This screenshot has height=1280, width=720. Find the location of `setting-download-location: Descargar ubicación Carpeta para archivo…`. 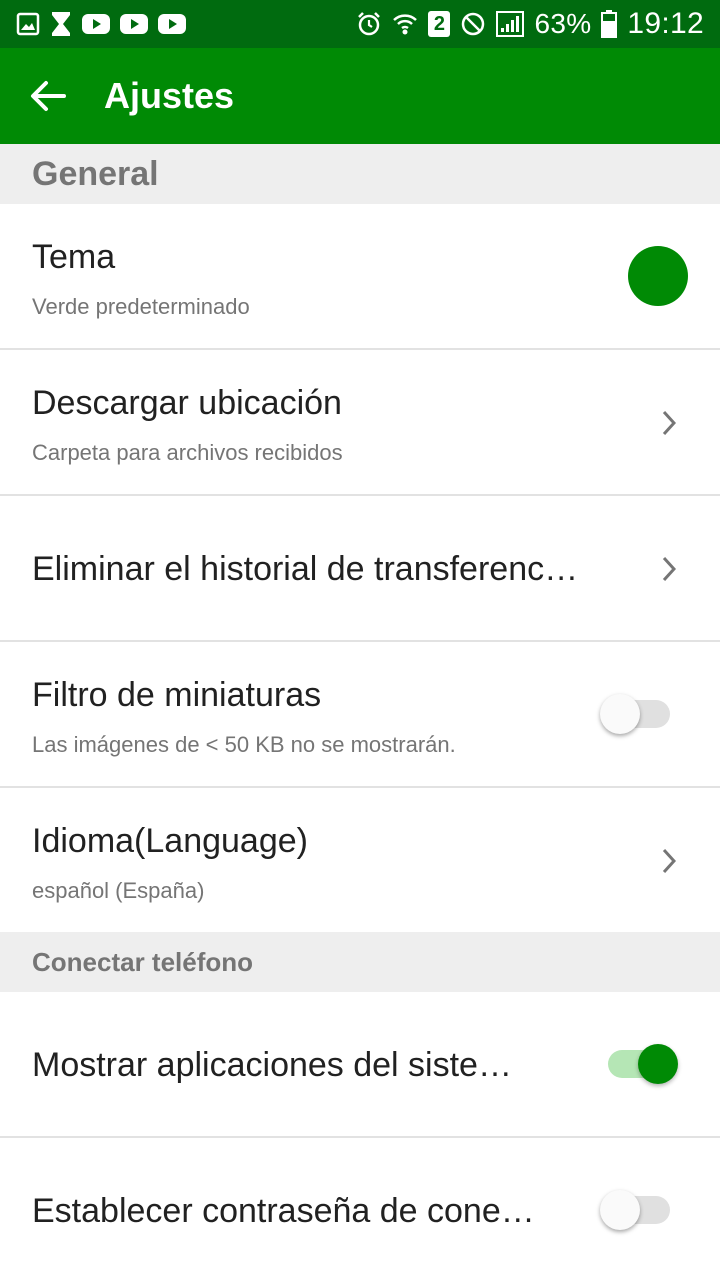

setting-download-location: Descargar ubicación Carpeta para archivo… is located at coordinates (360, 423).